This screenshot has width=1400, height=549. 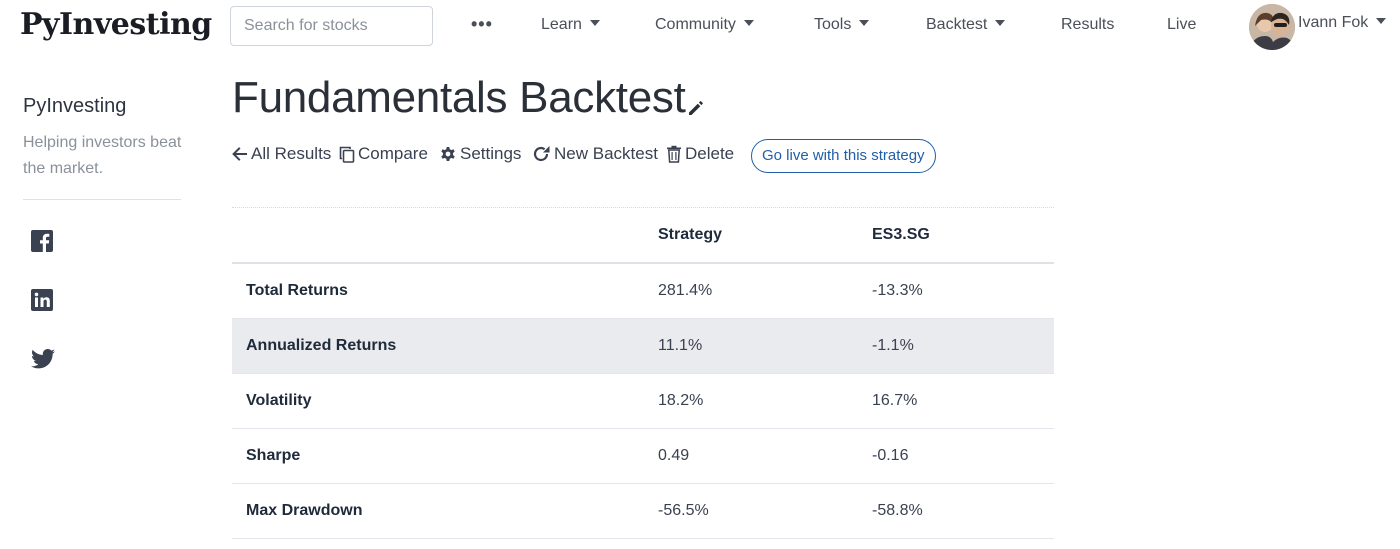 I want to click on avatar, so click(x=1272, y=27).